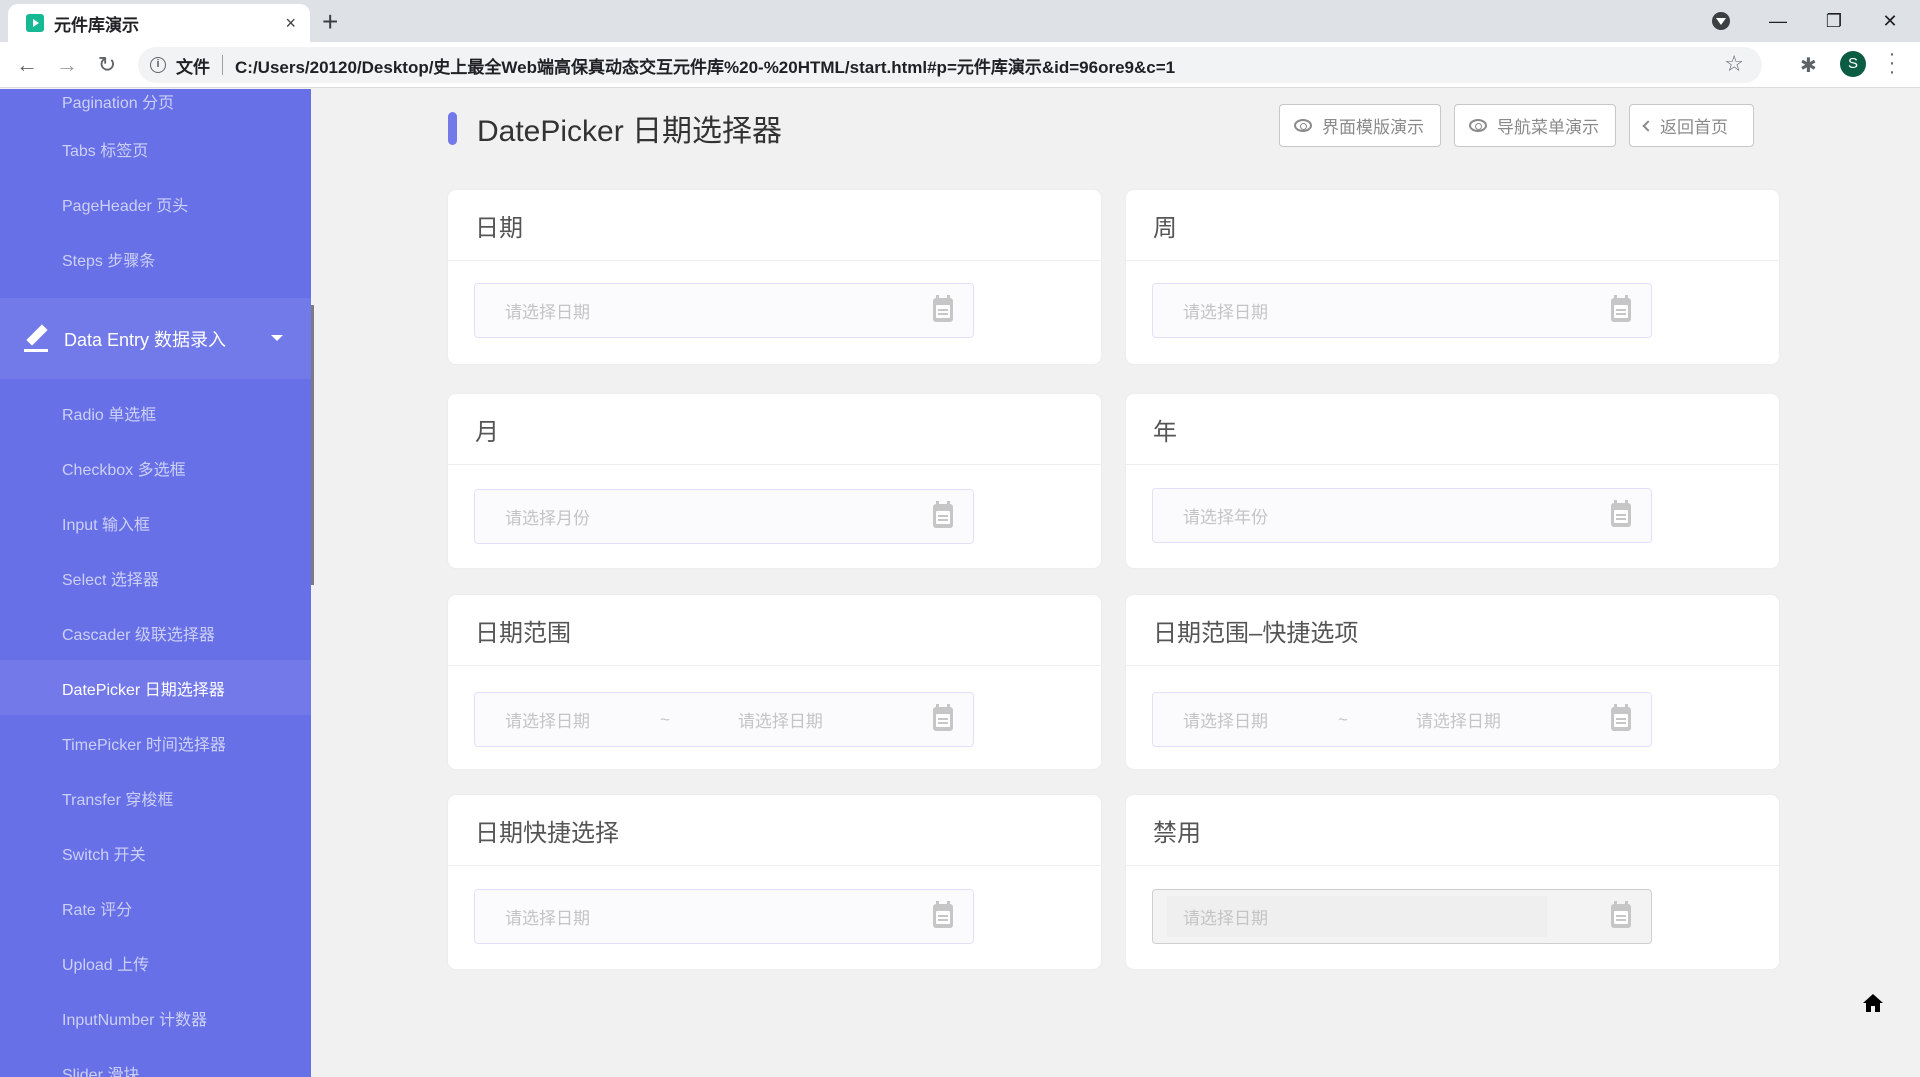  Describe the element at coordinates (107, 65) in the screenshot. I see `reload-button: ↻` at that location.